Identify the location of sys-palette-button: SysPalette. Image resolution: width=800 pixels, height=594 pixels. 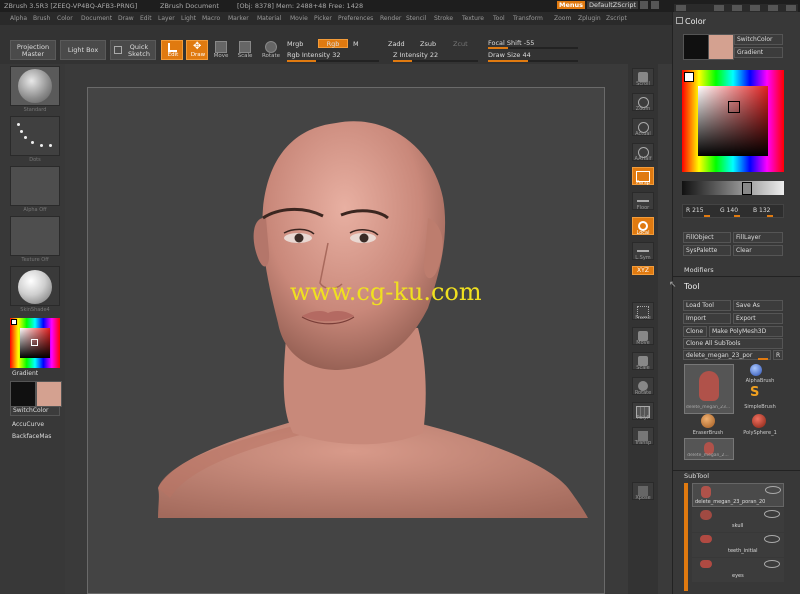
(707, 250).